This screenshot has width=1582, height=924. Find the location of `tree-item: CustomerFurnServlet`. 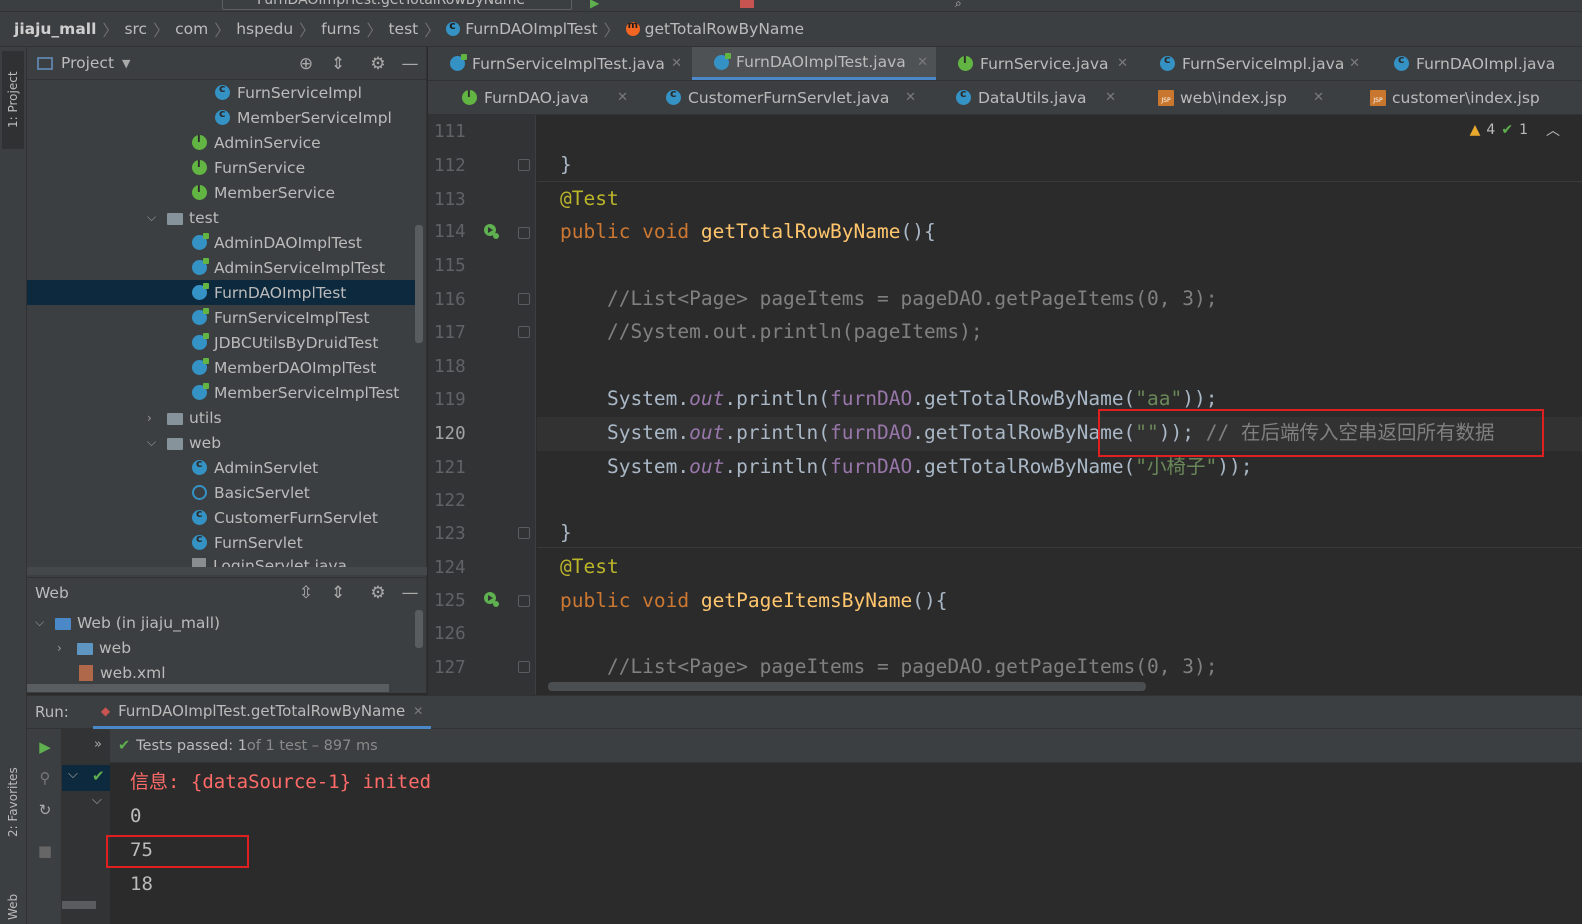

tree-item: CustomerFurnServlet is located at coordinates (285, 517).